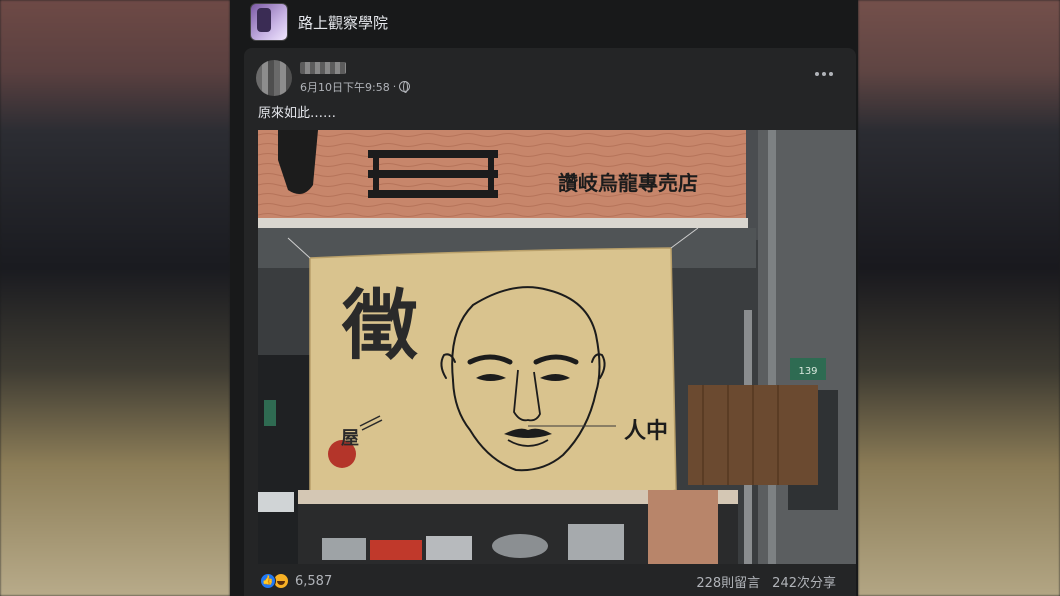 The width and height of the screenshot is (1060, 596). Describe the element at coordinates (550, 581) in the screenshot. I see `post-footer: 👍 6,587 228則留言 242次分享` at that location.